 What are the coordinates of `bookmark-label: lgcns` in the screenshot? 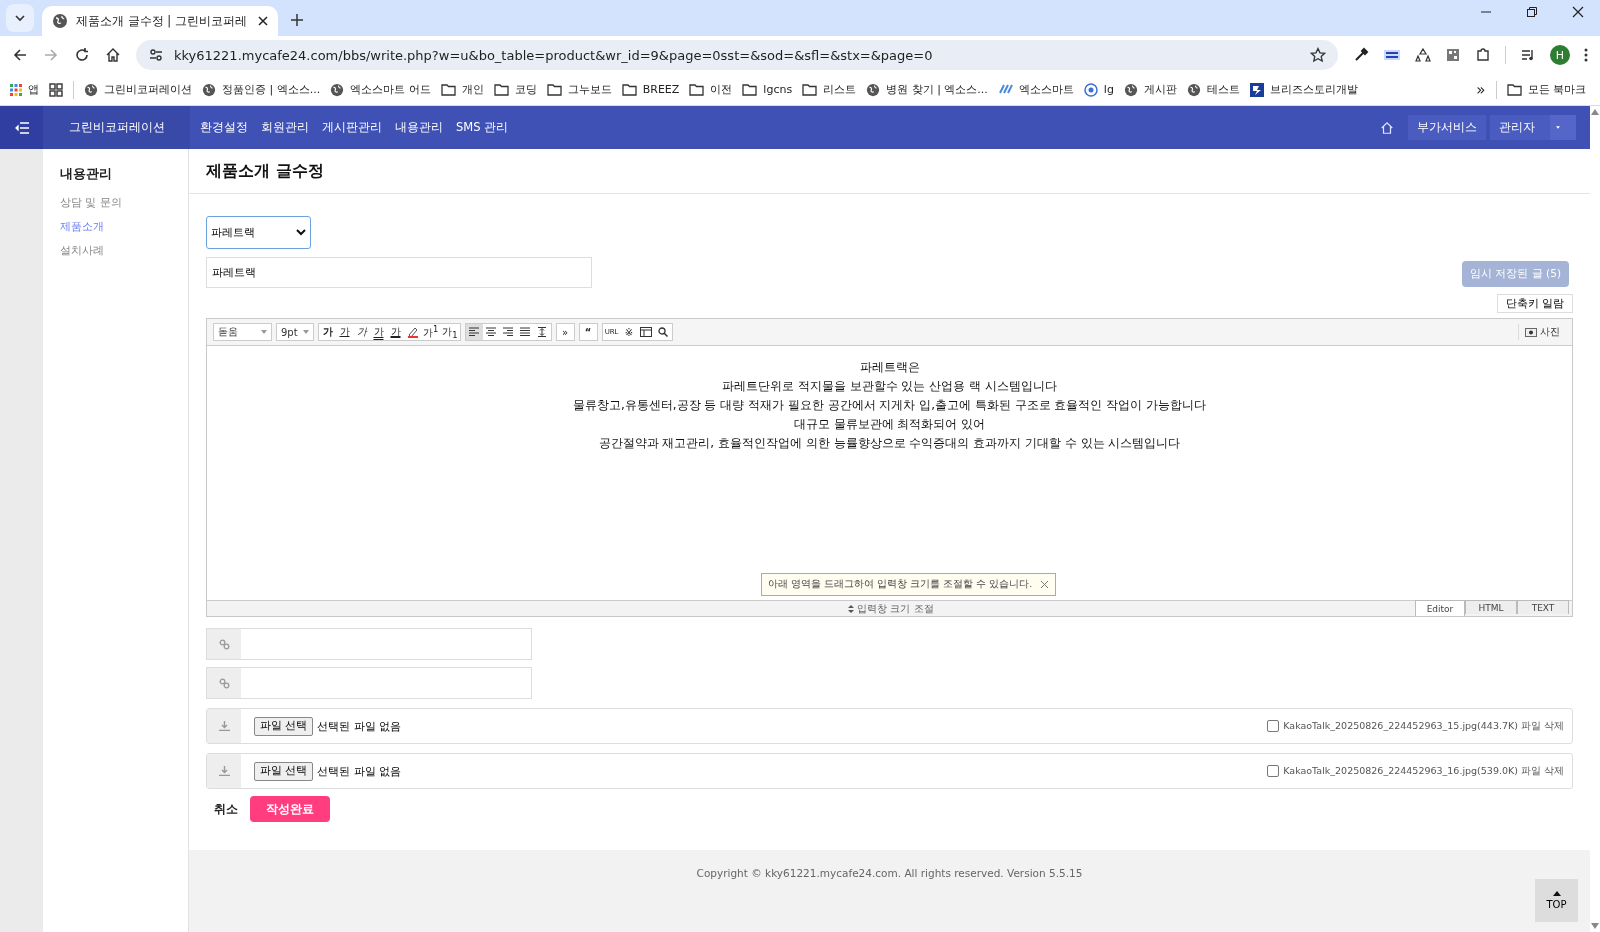 It's located at (778, 89).